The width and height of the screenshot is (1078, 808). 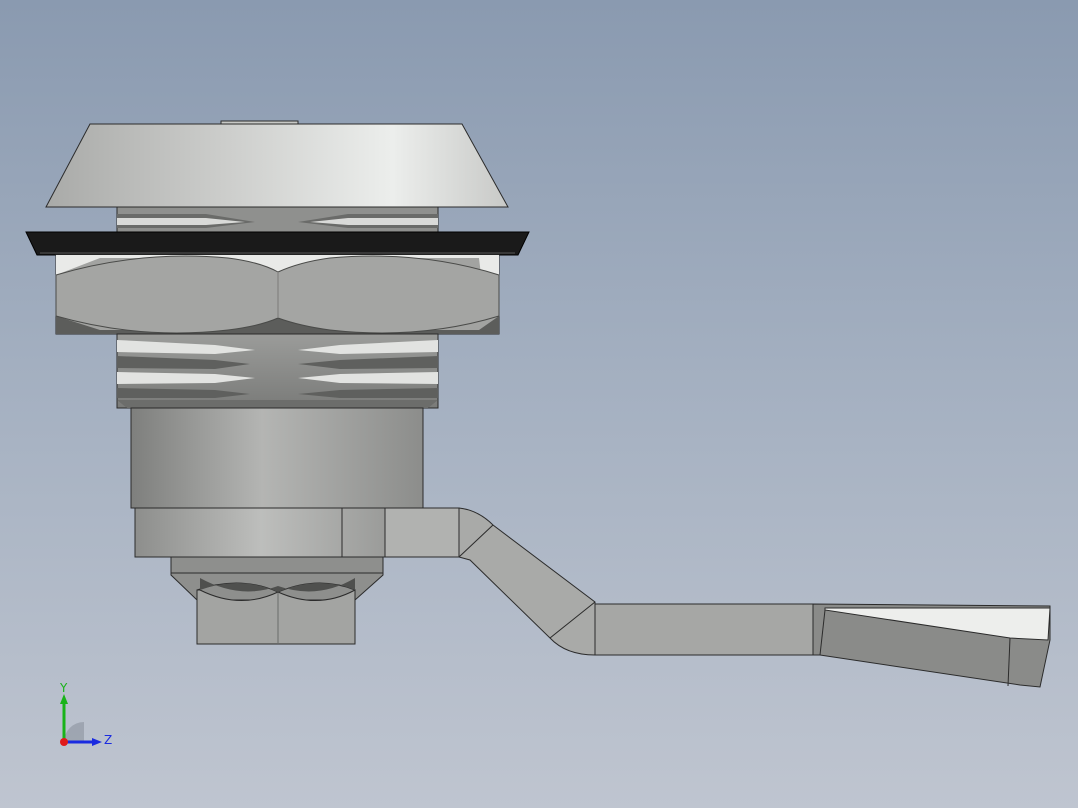 I want to click on retaining-nut, so click(x=277, y=600).